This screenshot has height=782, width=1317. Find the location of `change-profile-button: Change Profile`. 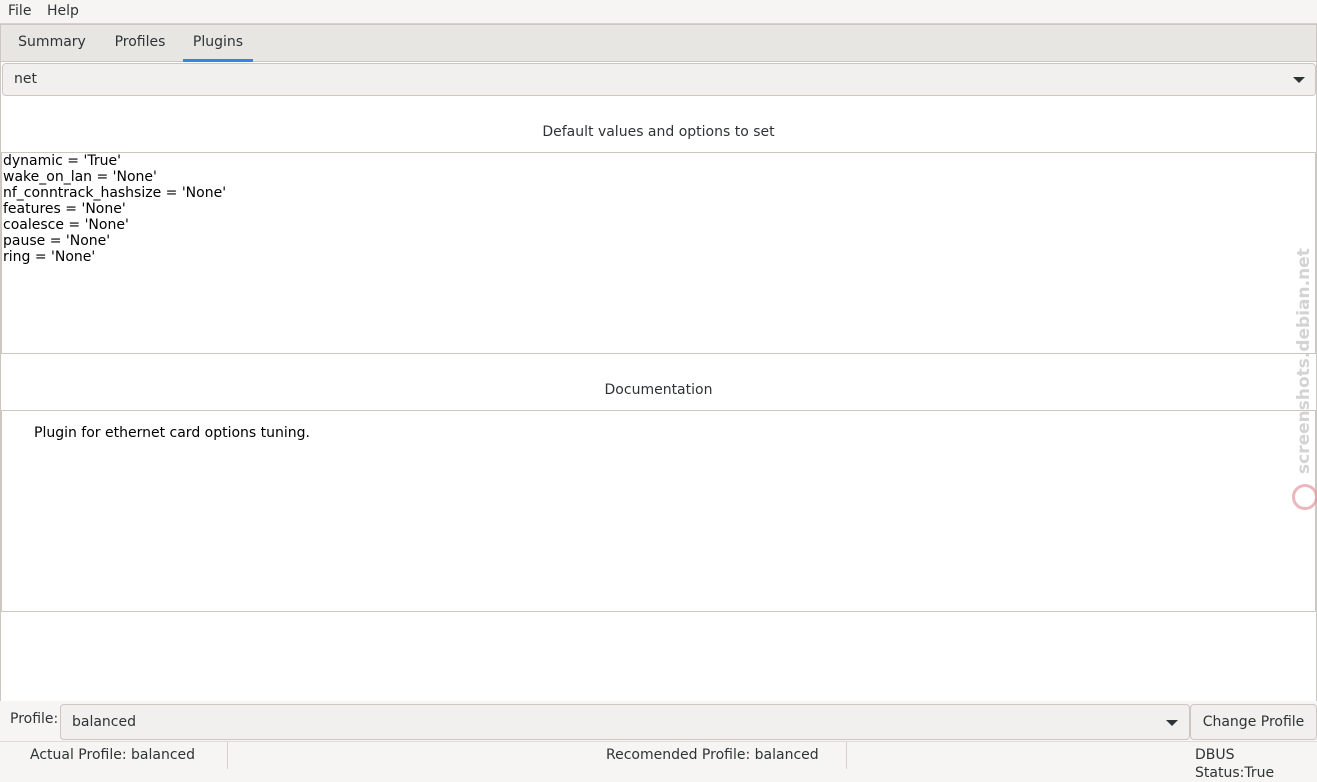

change-profile-button: Change Profile is located at coordinates (1253, 722).